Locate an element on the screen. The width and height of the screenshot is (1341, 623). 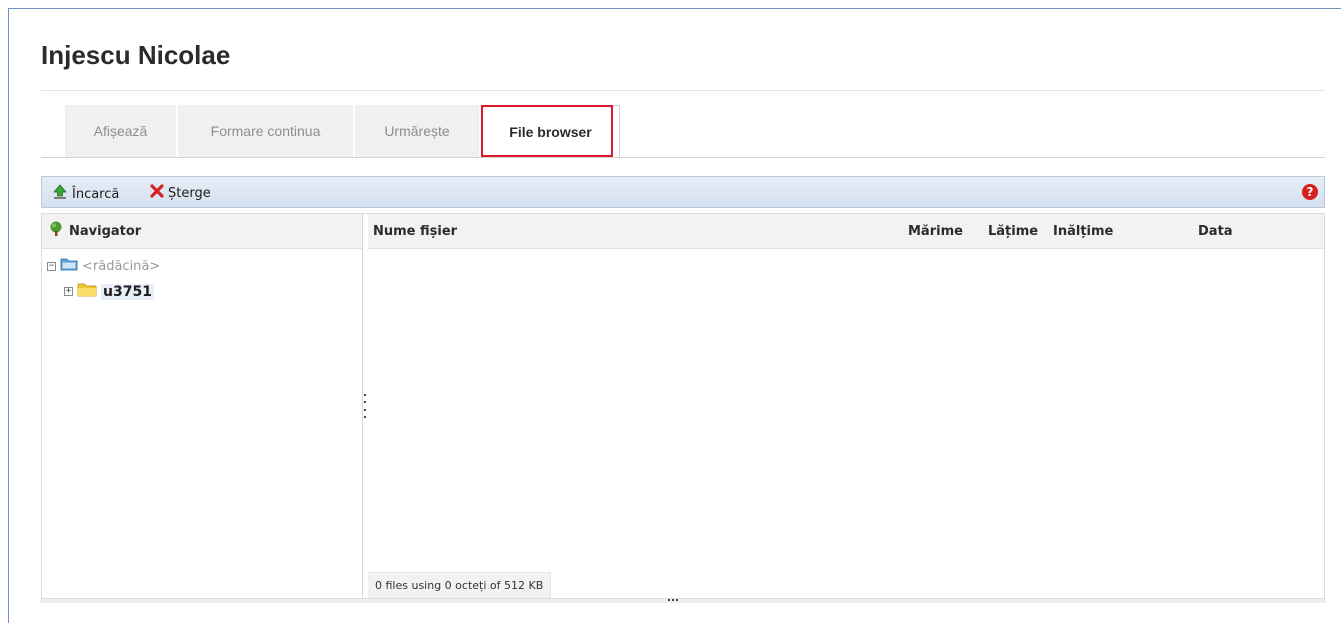
horizontal-splitter-grip is located at coordinates (673, 600).